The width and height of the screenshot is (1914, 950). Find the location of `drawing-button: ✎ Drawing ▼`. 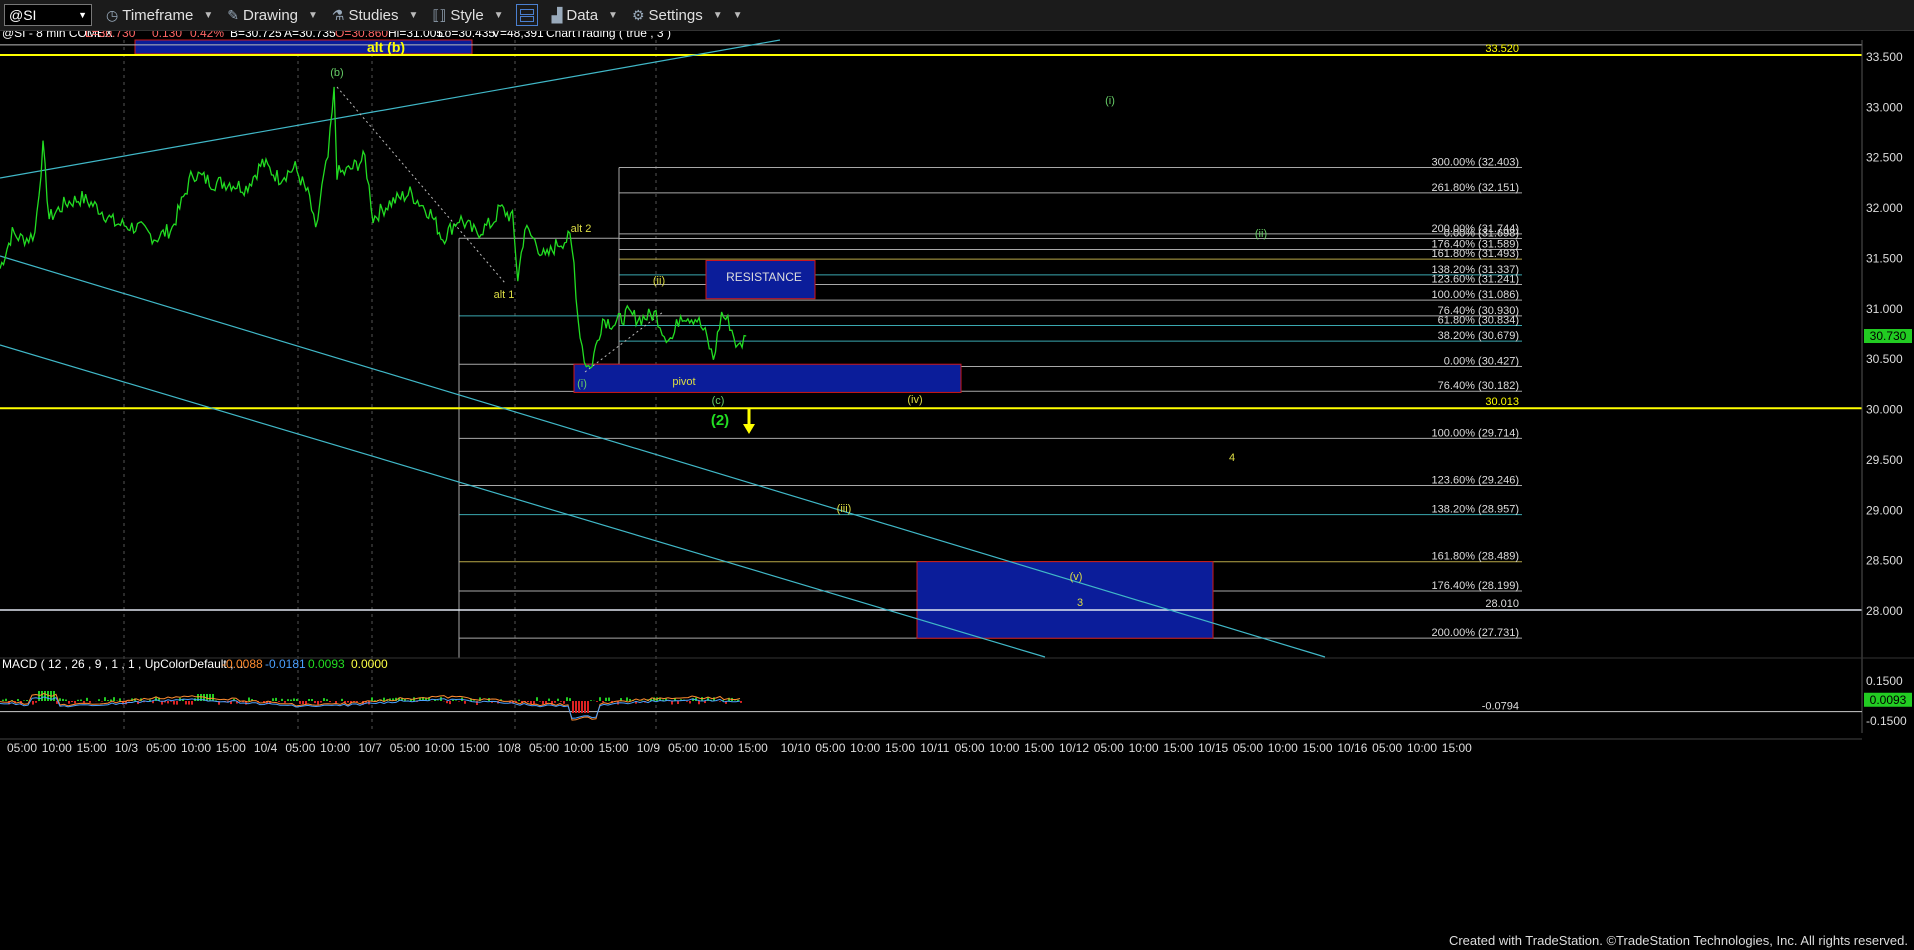

drawing-button: ✎ Drawing ▼ is located at coordinates (272, 15).